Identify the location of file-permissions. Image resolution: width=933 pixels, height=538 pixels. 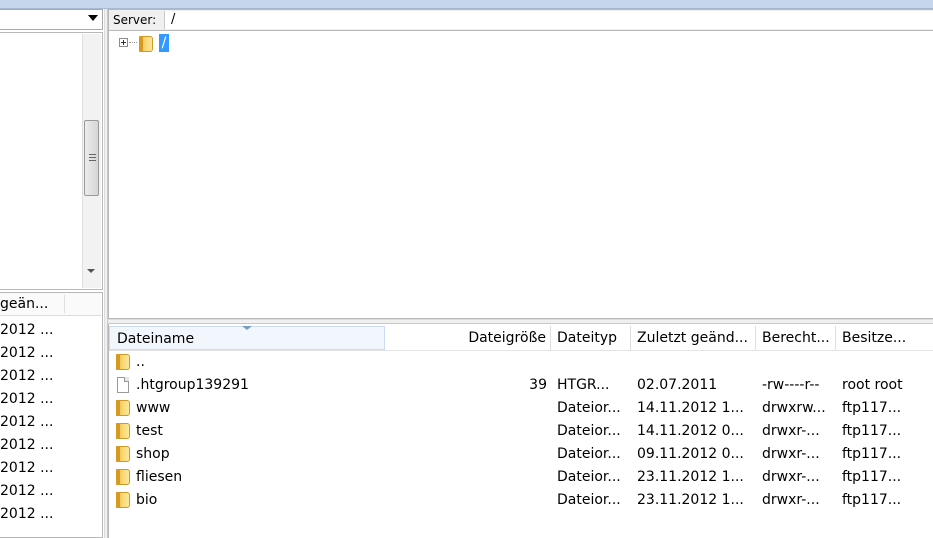
(799, 362).